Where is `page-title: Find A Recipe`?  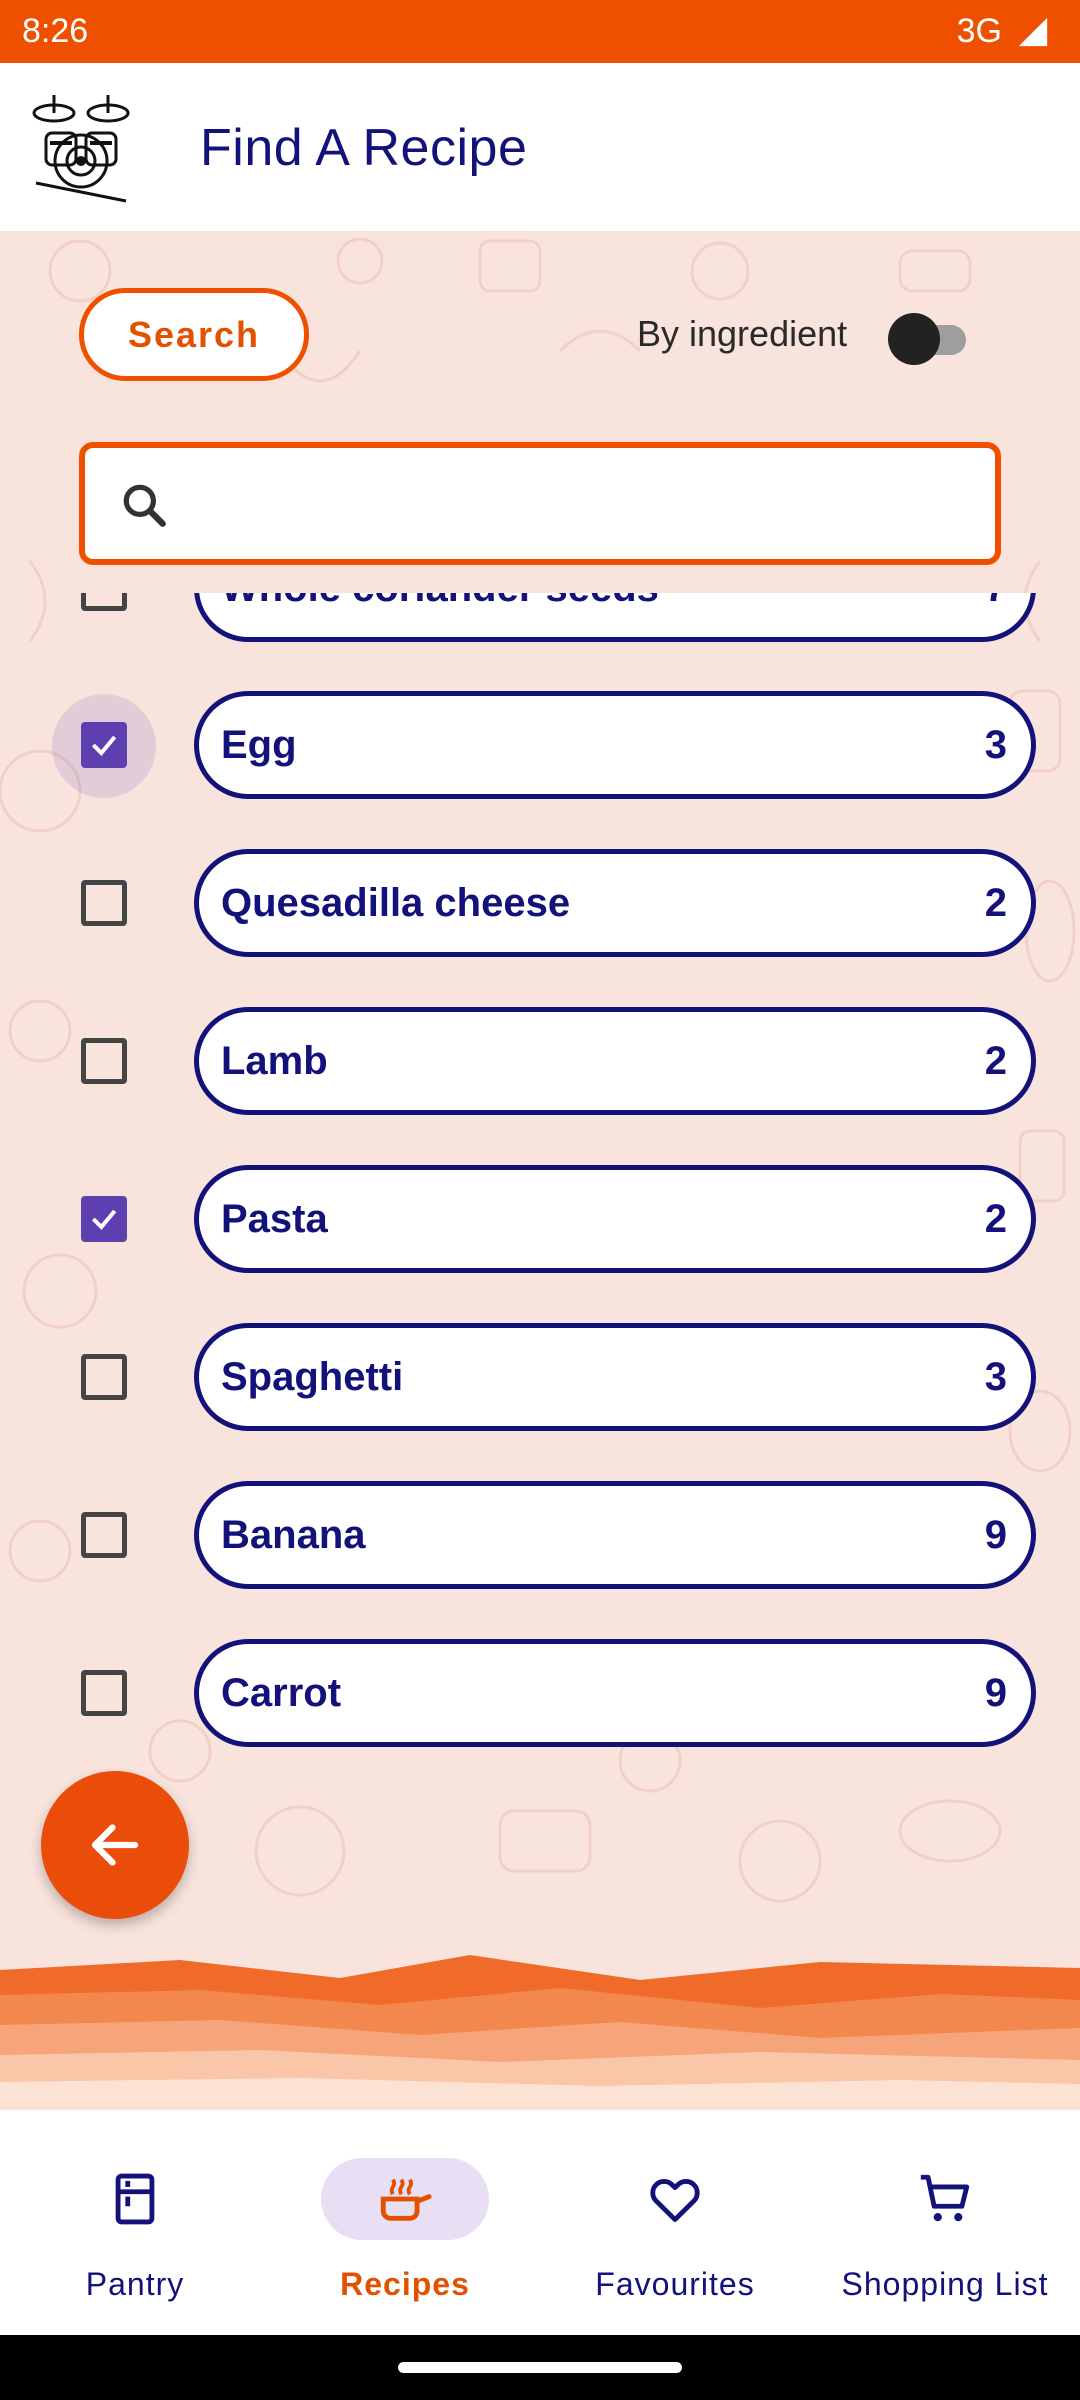
page-title: Find A Recipe is located at coordinates (364, 148).